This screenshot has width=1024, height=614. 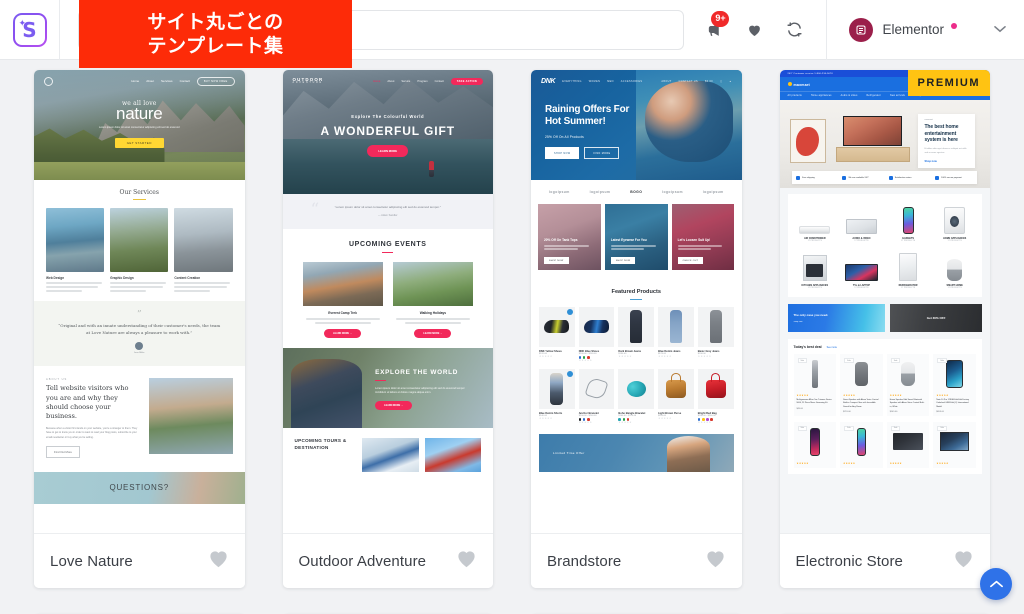 I want to click on nav-link: MEN, so click(x=610, y=81).